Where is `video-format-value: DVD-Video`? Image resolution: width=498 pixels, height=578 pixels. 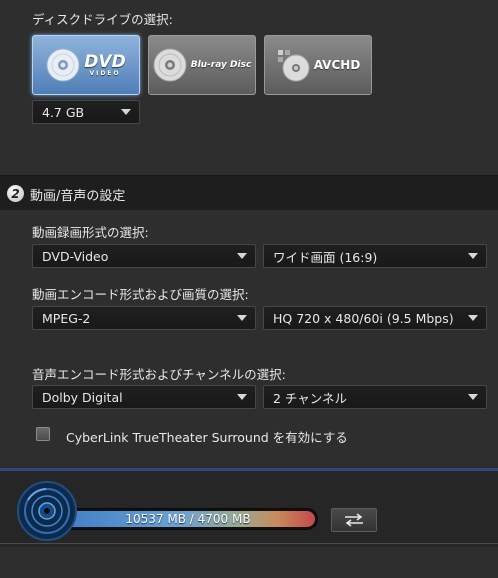
video-format-value: DVD-Video is located at coordinates (75, 256).